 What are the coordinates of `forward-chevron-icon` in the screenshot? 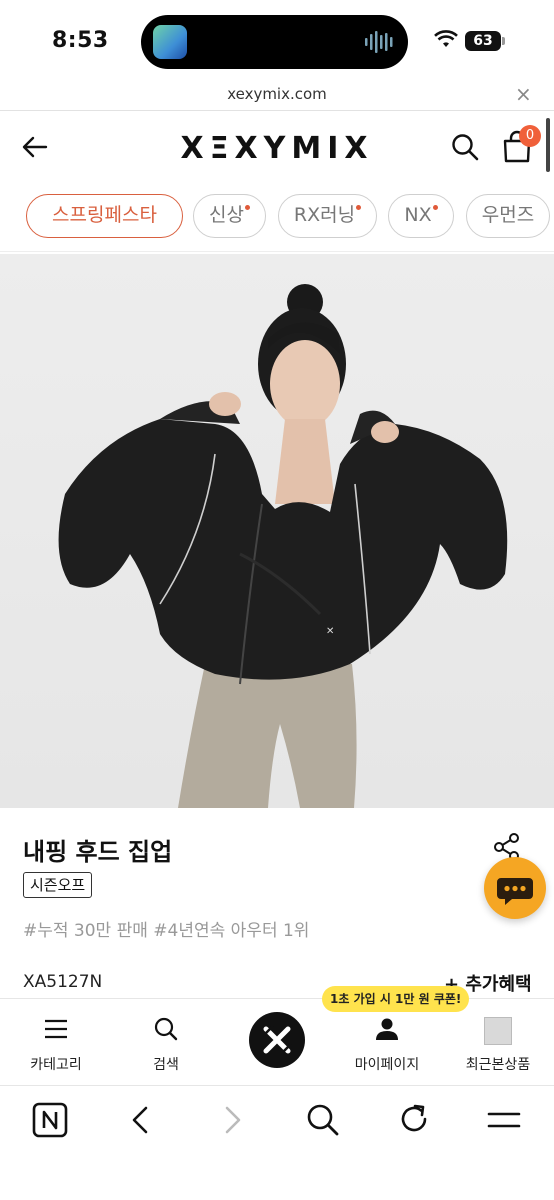 It's located at (232, 1120).